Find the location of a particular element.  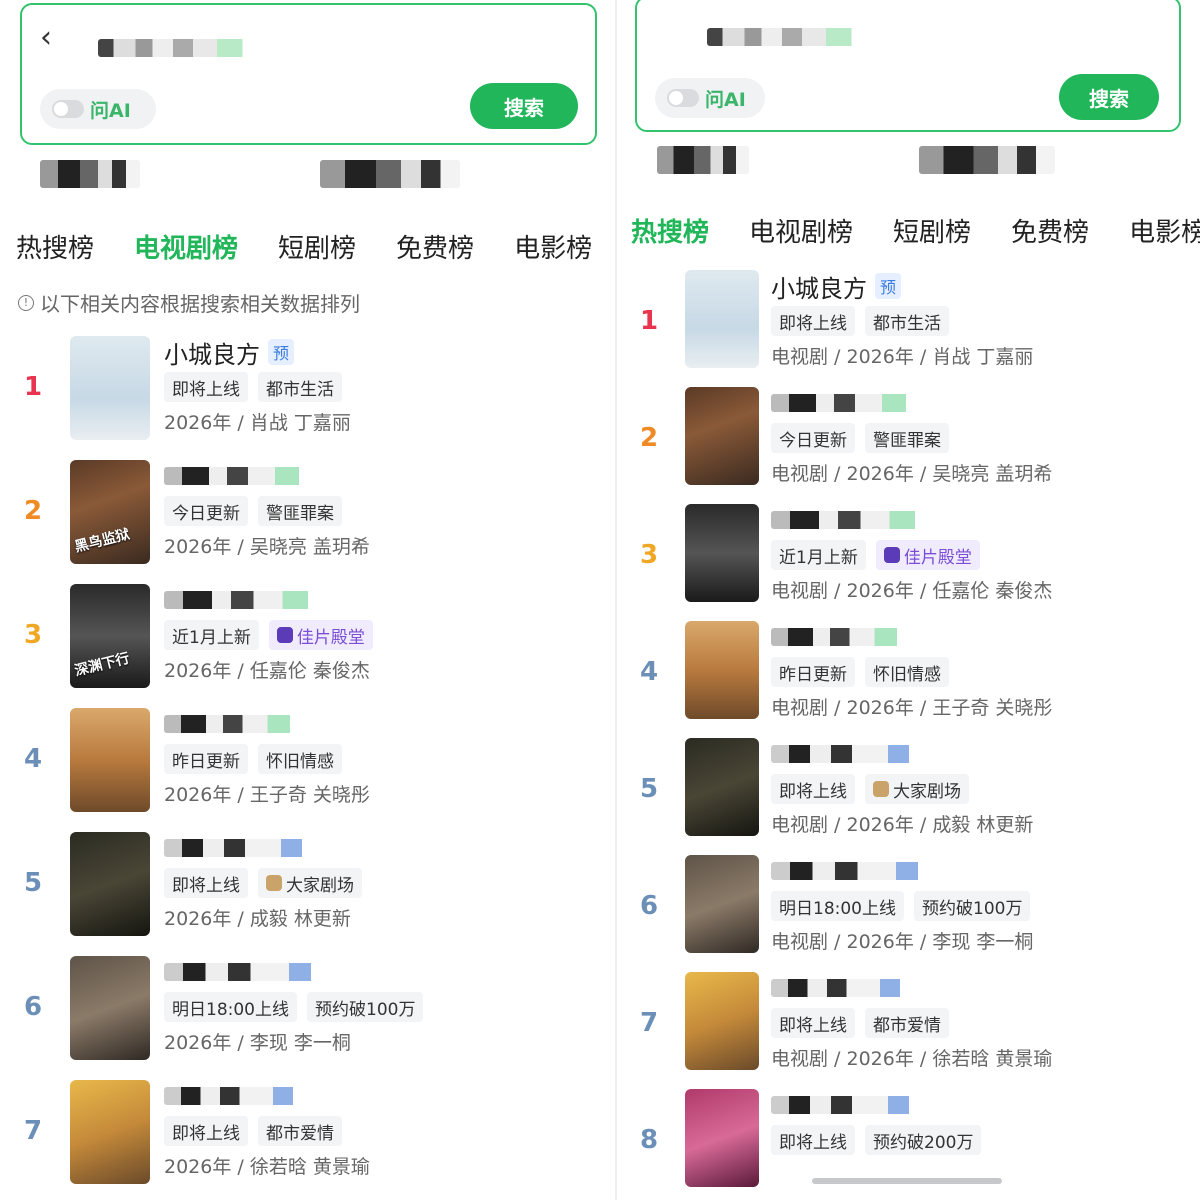

list-item: 7 即将上线 都市爱情 电视剧 / 2026年 / 徐若晗 黄景瑜 is located at coordinates (908, 1027).